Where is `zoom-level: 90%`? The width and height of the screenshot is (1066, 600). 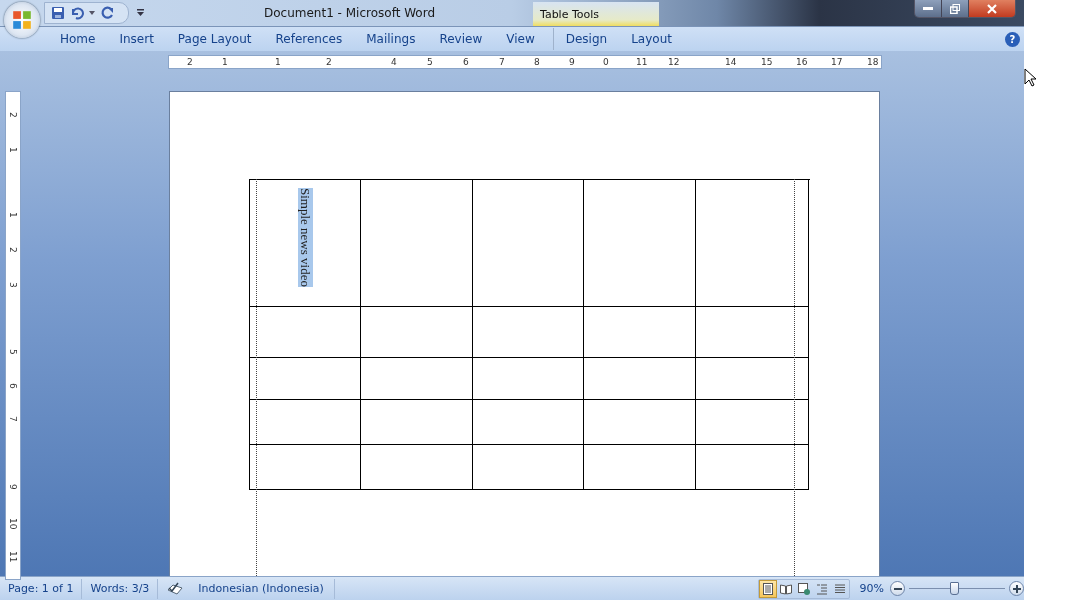 zoom-level: 90% is located at coordinates (871, 588).